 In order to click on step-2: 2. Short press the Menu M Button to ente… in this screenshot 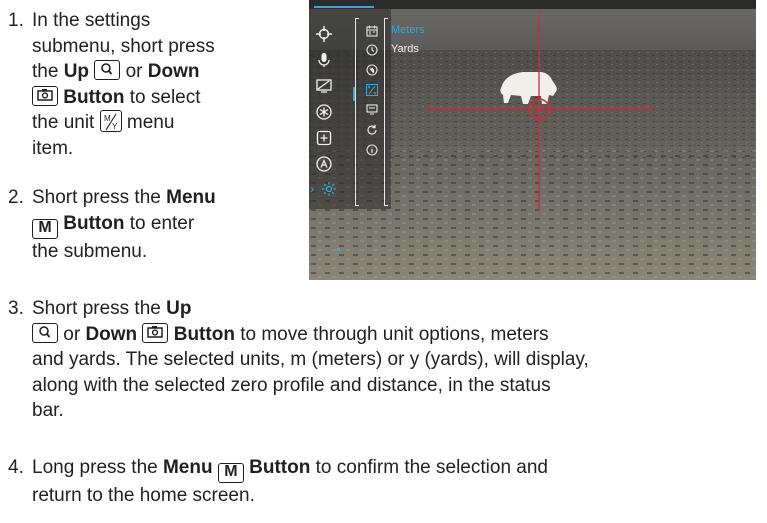, I will do `click(153, 225)`.